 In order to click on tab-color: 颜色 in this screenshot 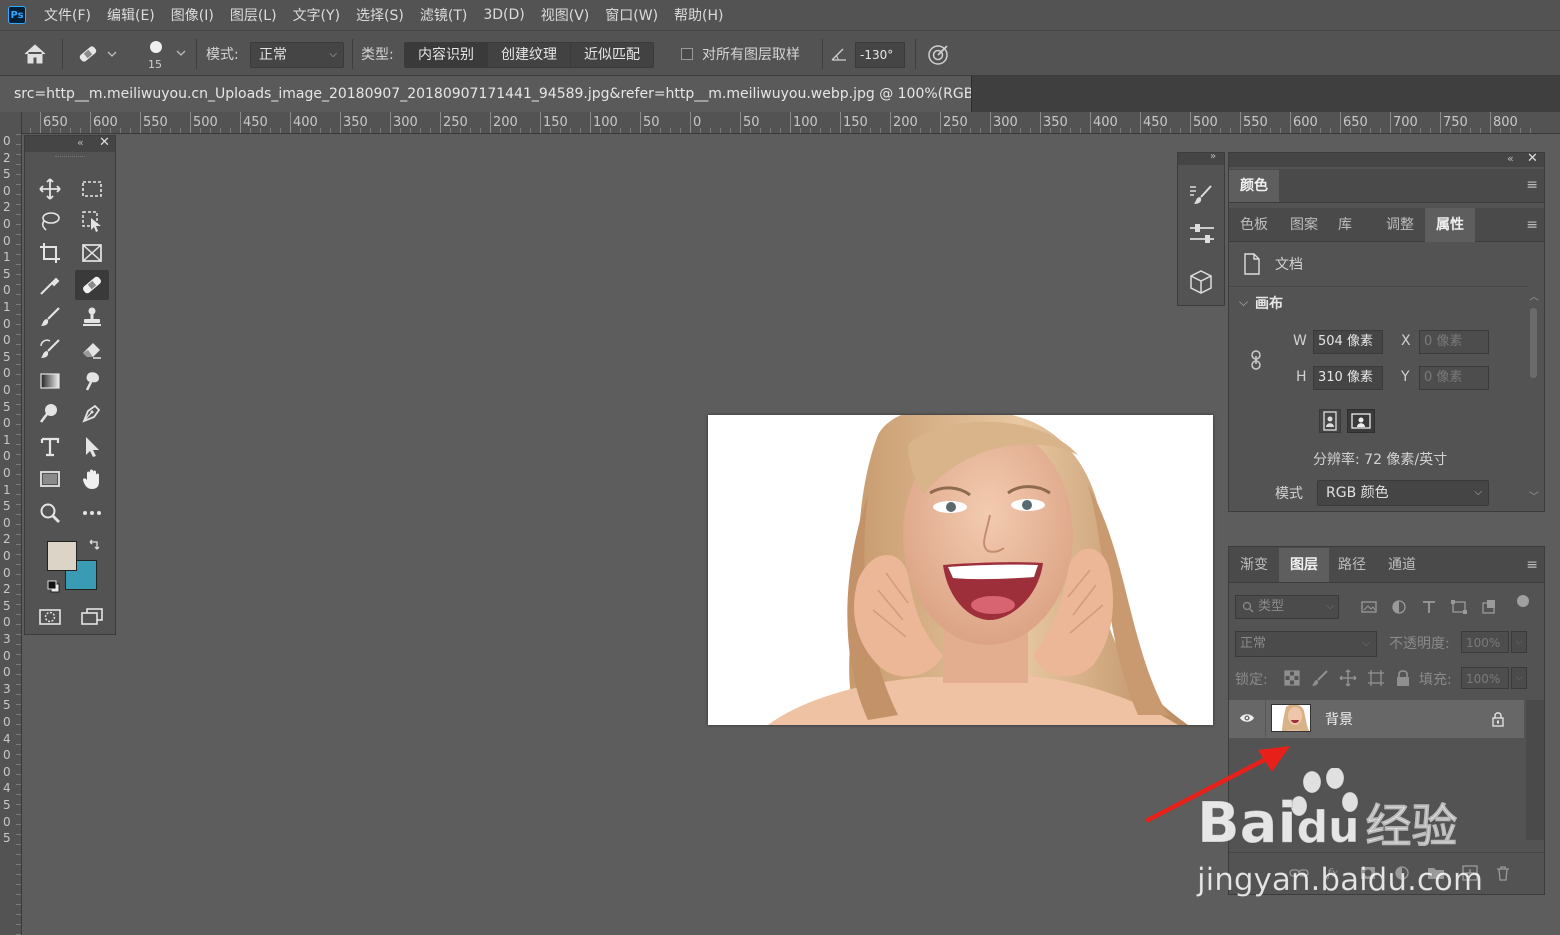, I will do `click(1254, 186)`.